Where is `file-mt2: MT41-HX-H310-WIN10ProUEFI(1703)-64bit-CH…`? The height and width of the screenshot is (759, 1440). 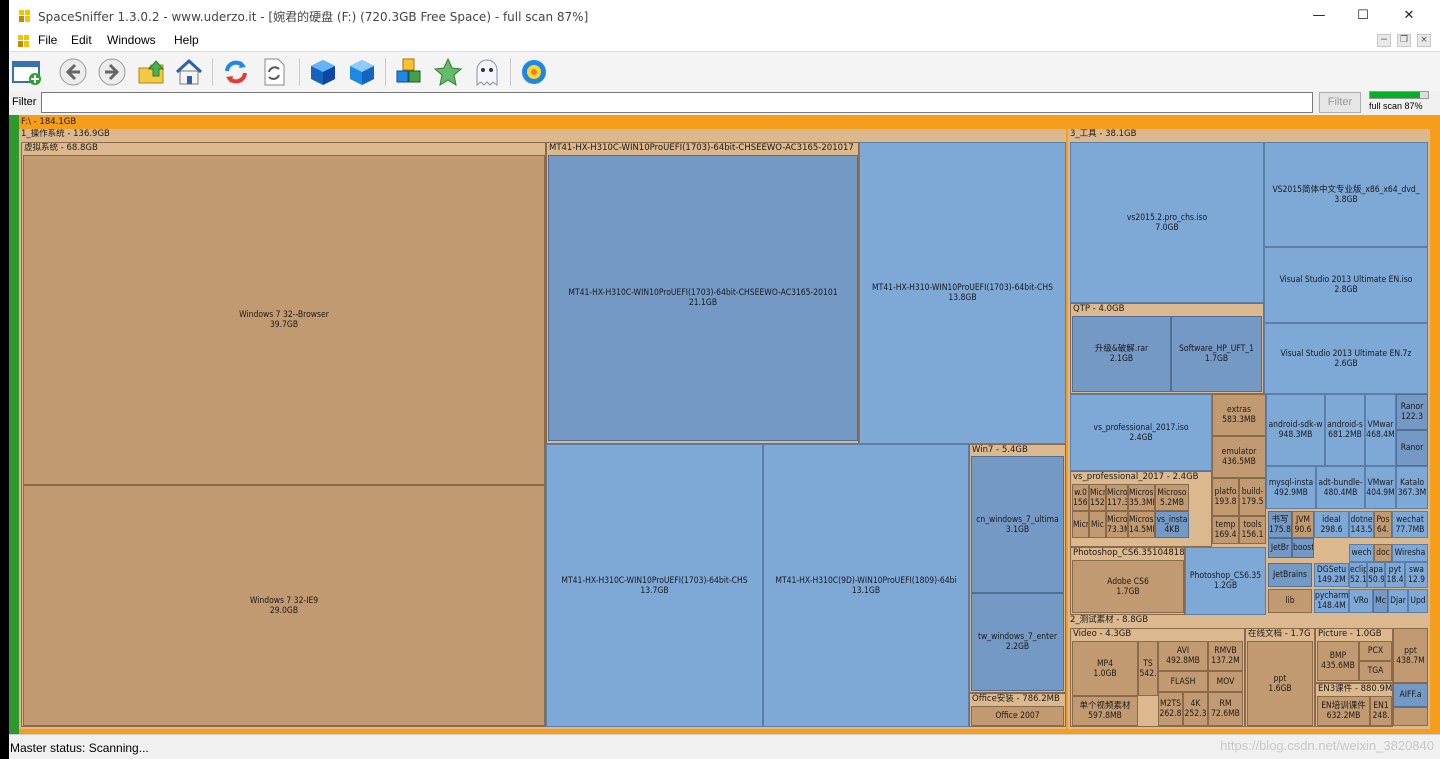 file-mt2: MT41-HX-H310-WIN10ProUEFI(1703)-64bit-CH… is located at coordinates (962, 293).